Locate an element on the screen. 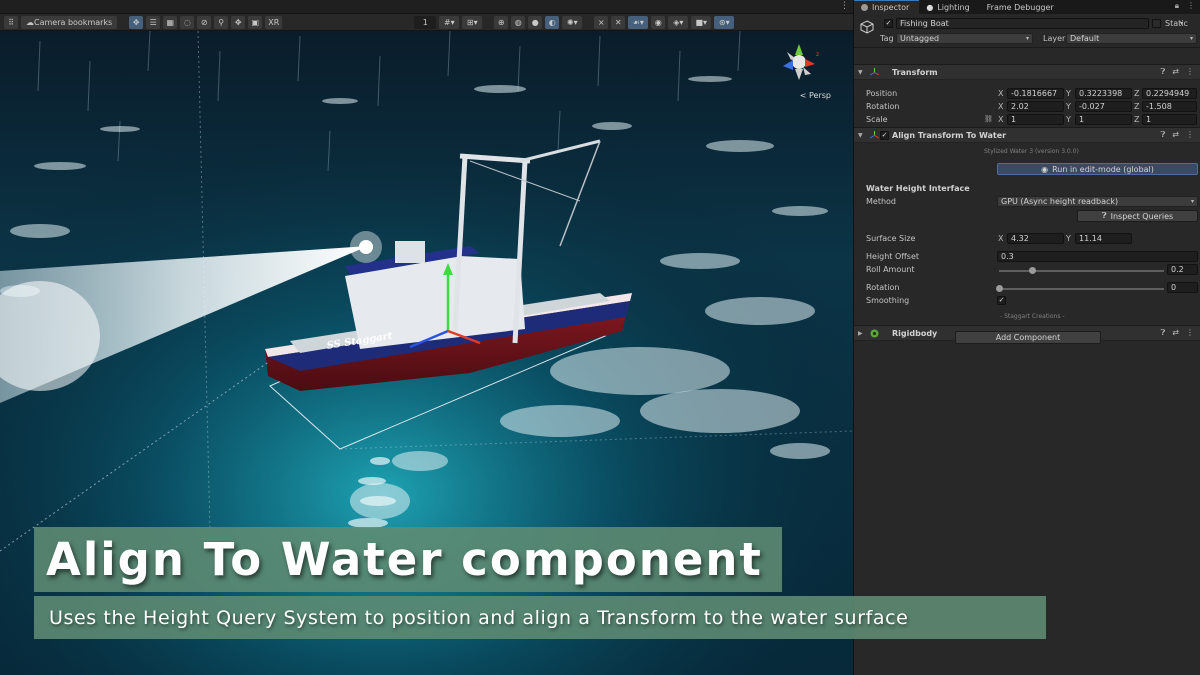  method-dropdown: GPU (Async height readback) ▾ is located at coordinates (1097, 201).